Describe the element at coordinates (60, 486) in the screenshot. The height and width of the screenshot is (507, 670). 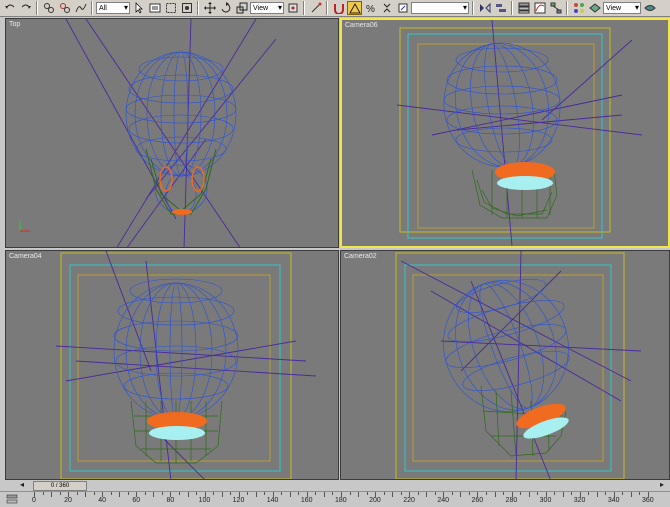
I see `time-slider-thumb: 0 / 360` at that location.